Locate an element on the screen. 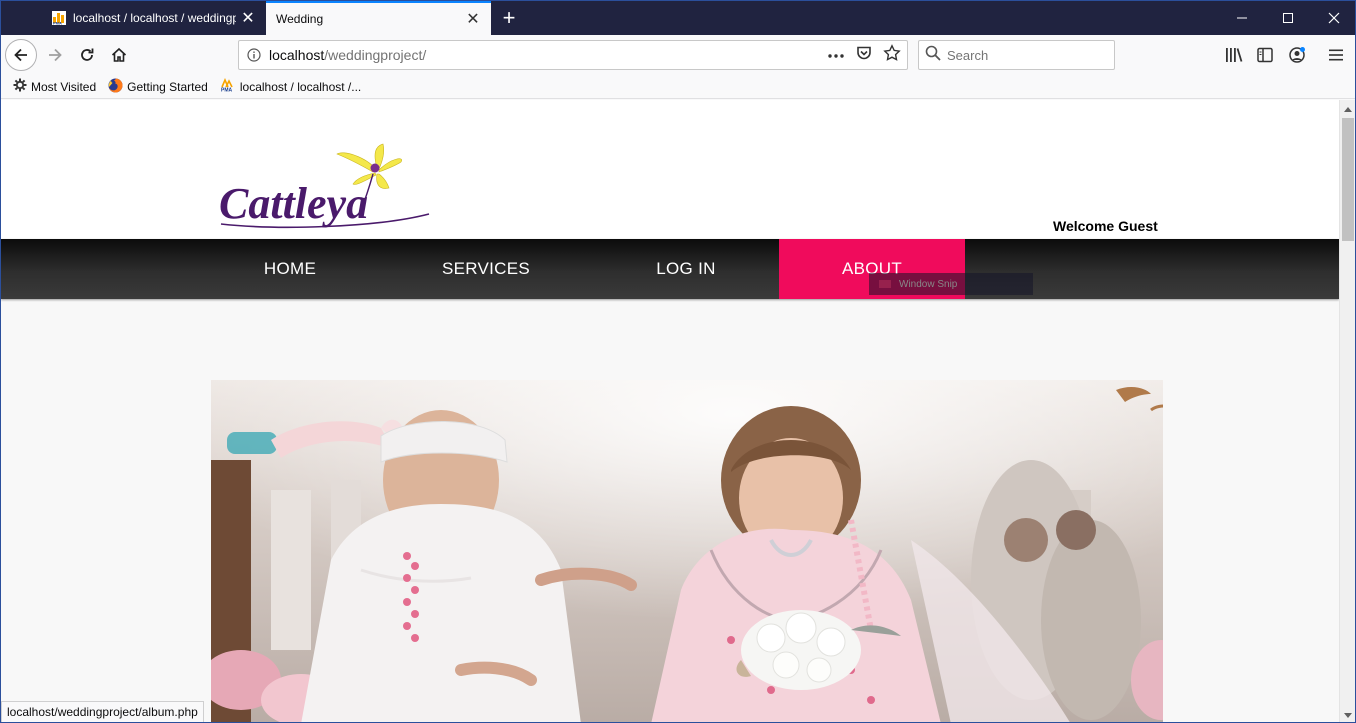  minimize-button is located at coordinates (1242, 18).